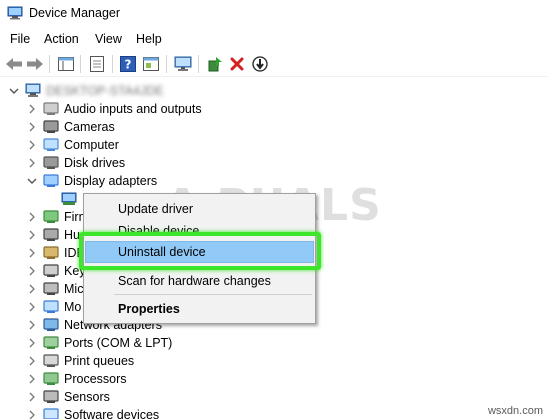 The height and width of the screenshot is (419, 547). I want to click on console-tree-icon, so click(66, 64).